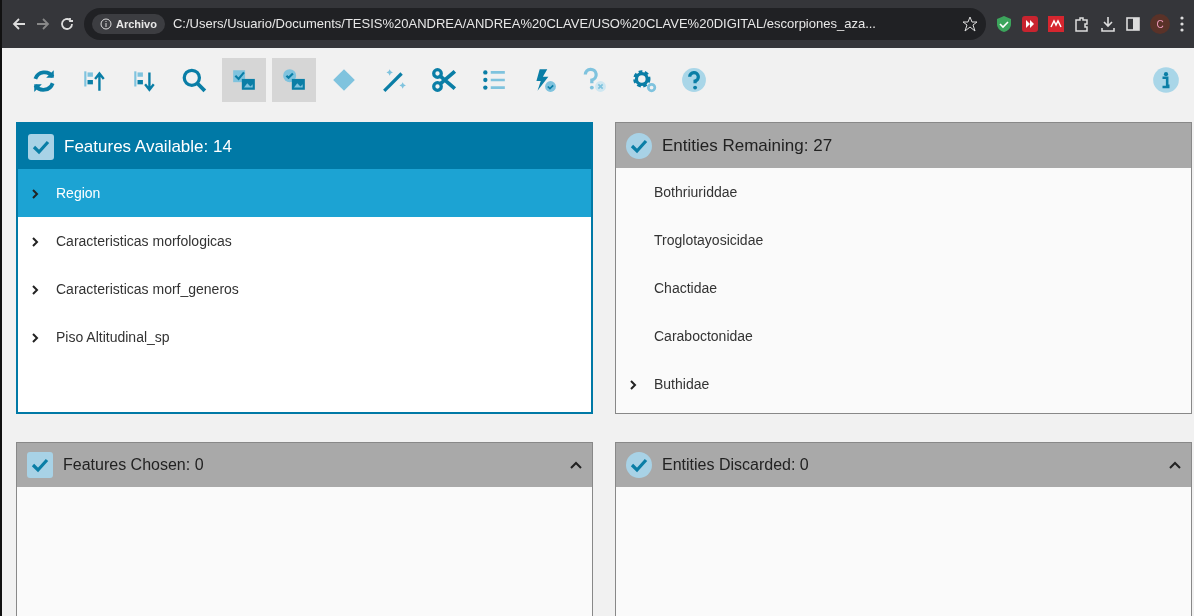 Image resolution: width=1194 pixels, height=616 pixels. What do you see at coordinates (194, 80) in the screenshot?
I see `search-icon` at bounding box center [194, 80].